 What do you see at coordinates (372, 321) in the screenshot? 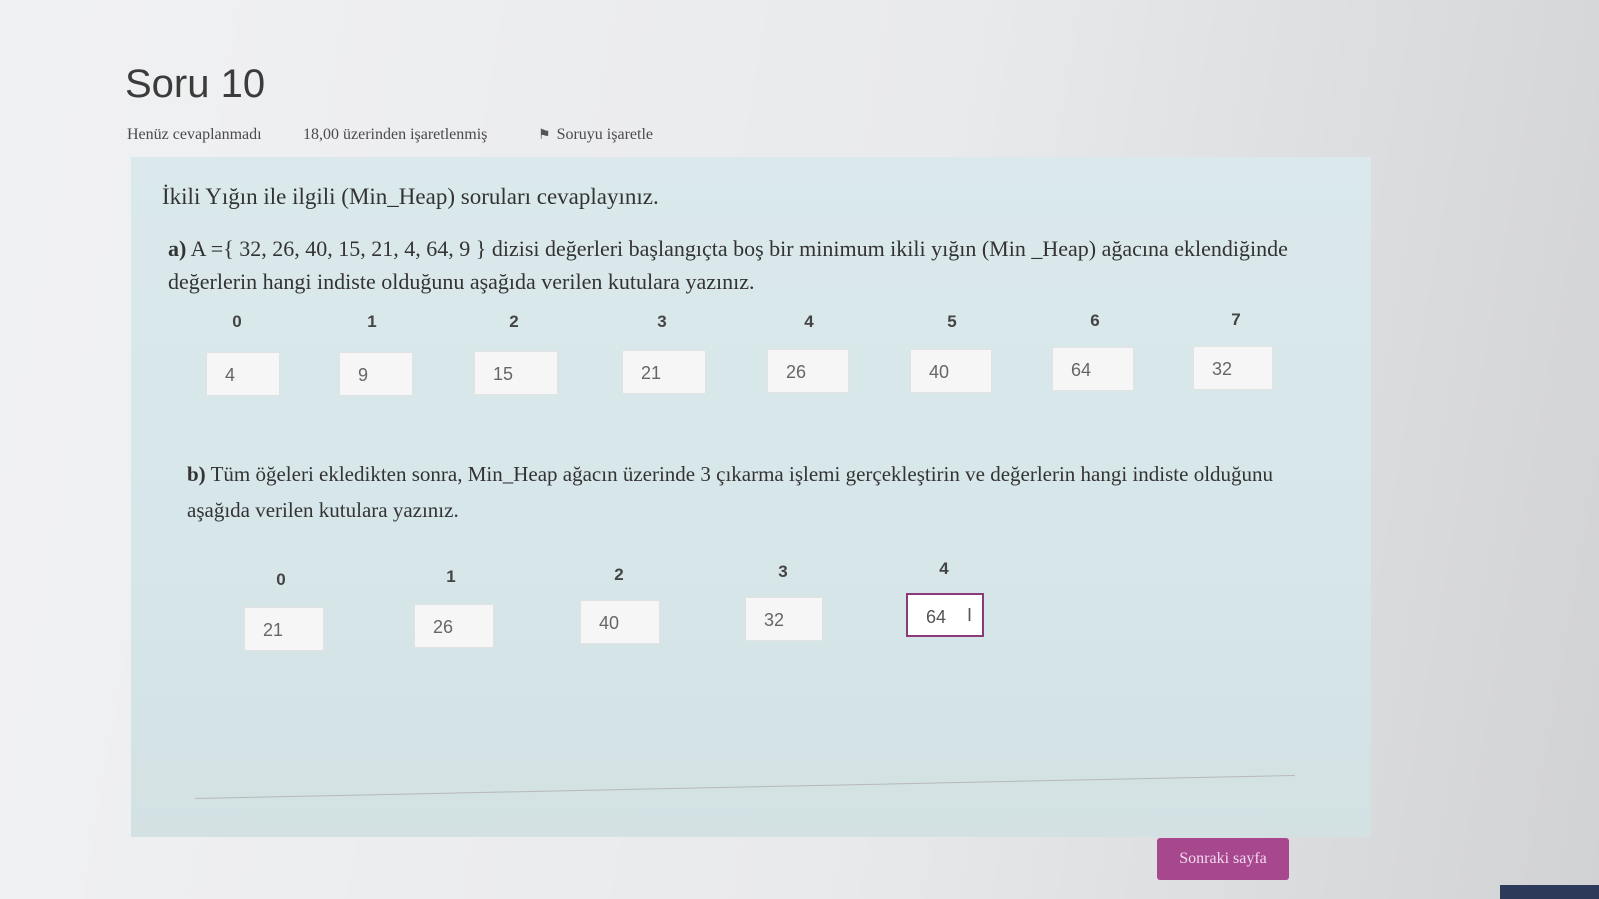
I see `a-index-1: 1` at bounding box center [372, 321].